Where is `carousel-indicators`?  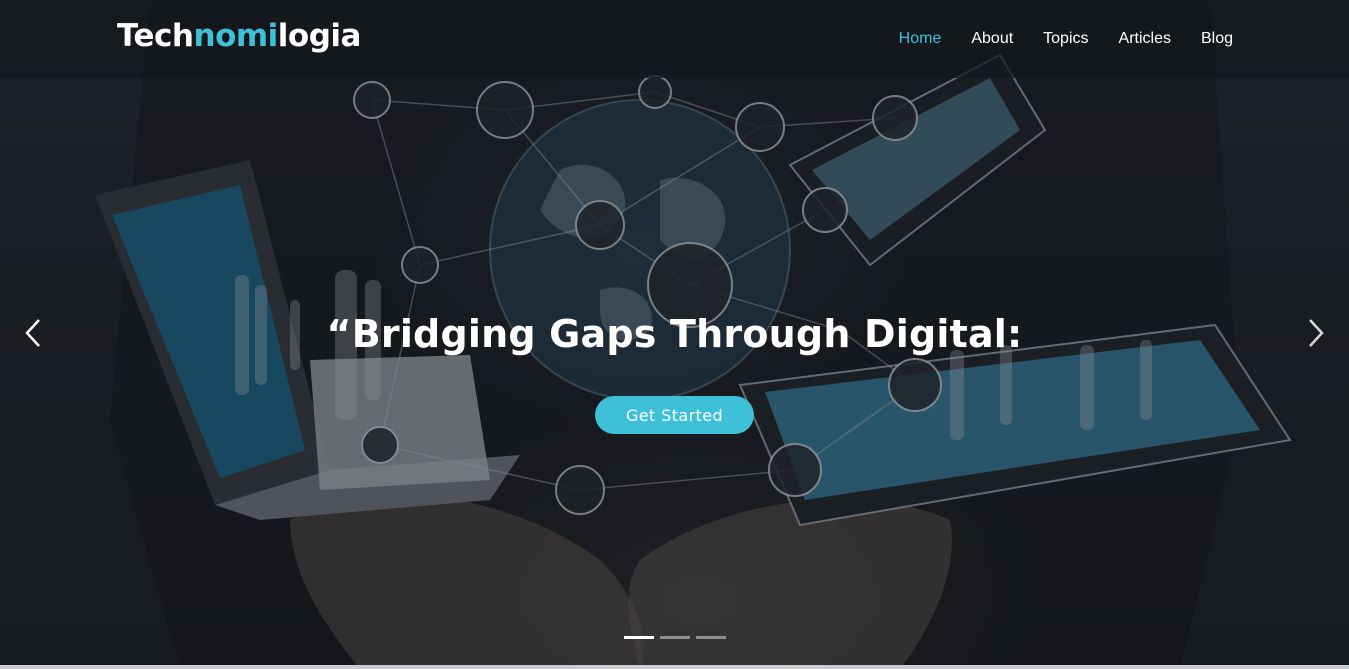
carousel-indicators is located at coordinates (675, 637).